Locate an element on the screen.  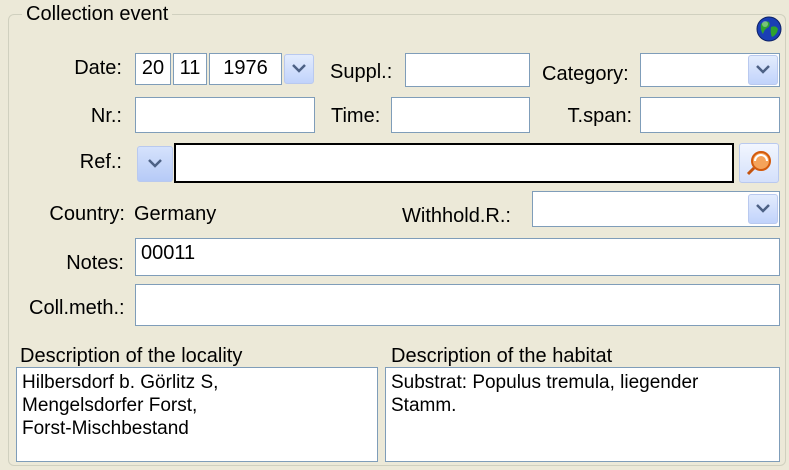
group-title: Collection event is located at coordinates (97, 14).